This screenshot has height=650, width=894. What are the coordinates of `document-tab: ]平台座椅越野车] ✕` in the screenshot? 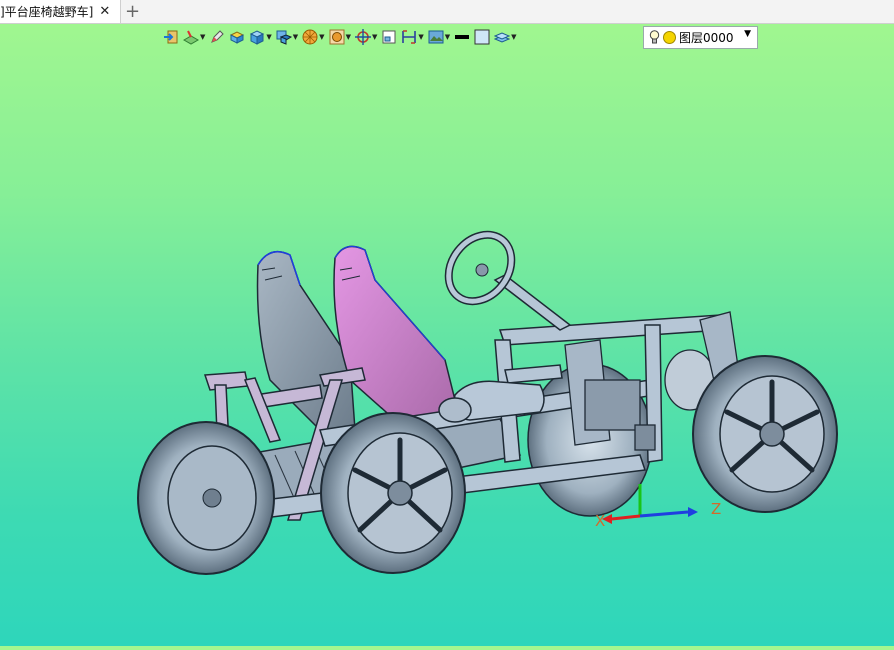 It's located at (60, 11).